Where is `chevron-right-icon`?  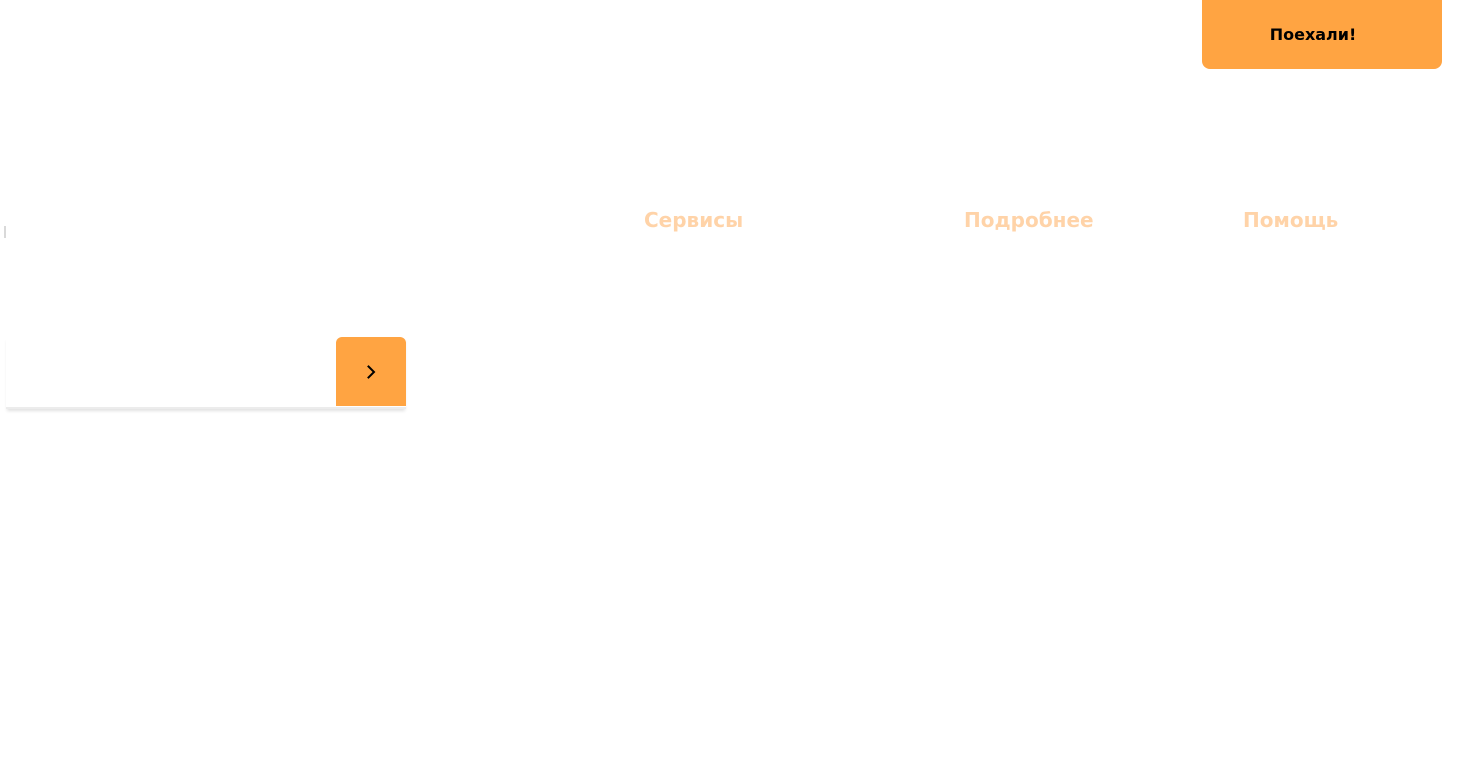
chevron-right-icon is located at coordinates (371, 371).